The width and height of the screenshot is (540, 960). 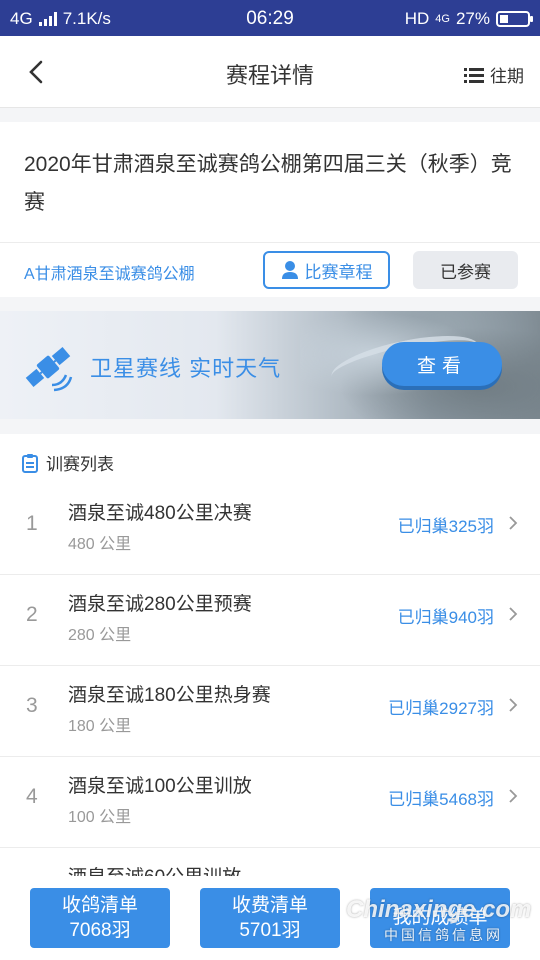 I want to click on divider, so click(x=270, y=242).